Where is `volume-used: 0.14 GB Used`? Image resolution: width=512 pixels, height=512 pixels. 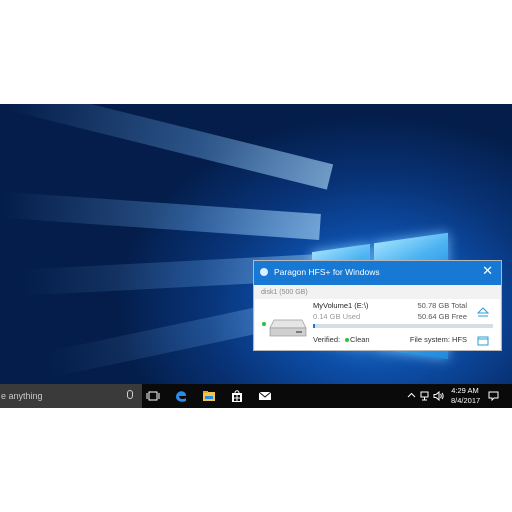
volume-used: 0.14 GB Used is located at coordinates (337, 316).